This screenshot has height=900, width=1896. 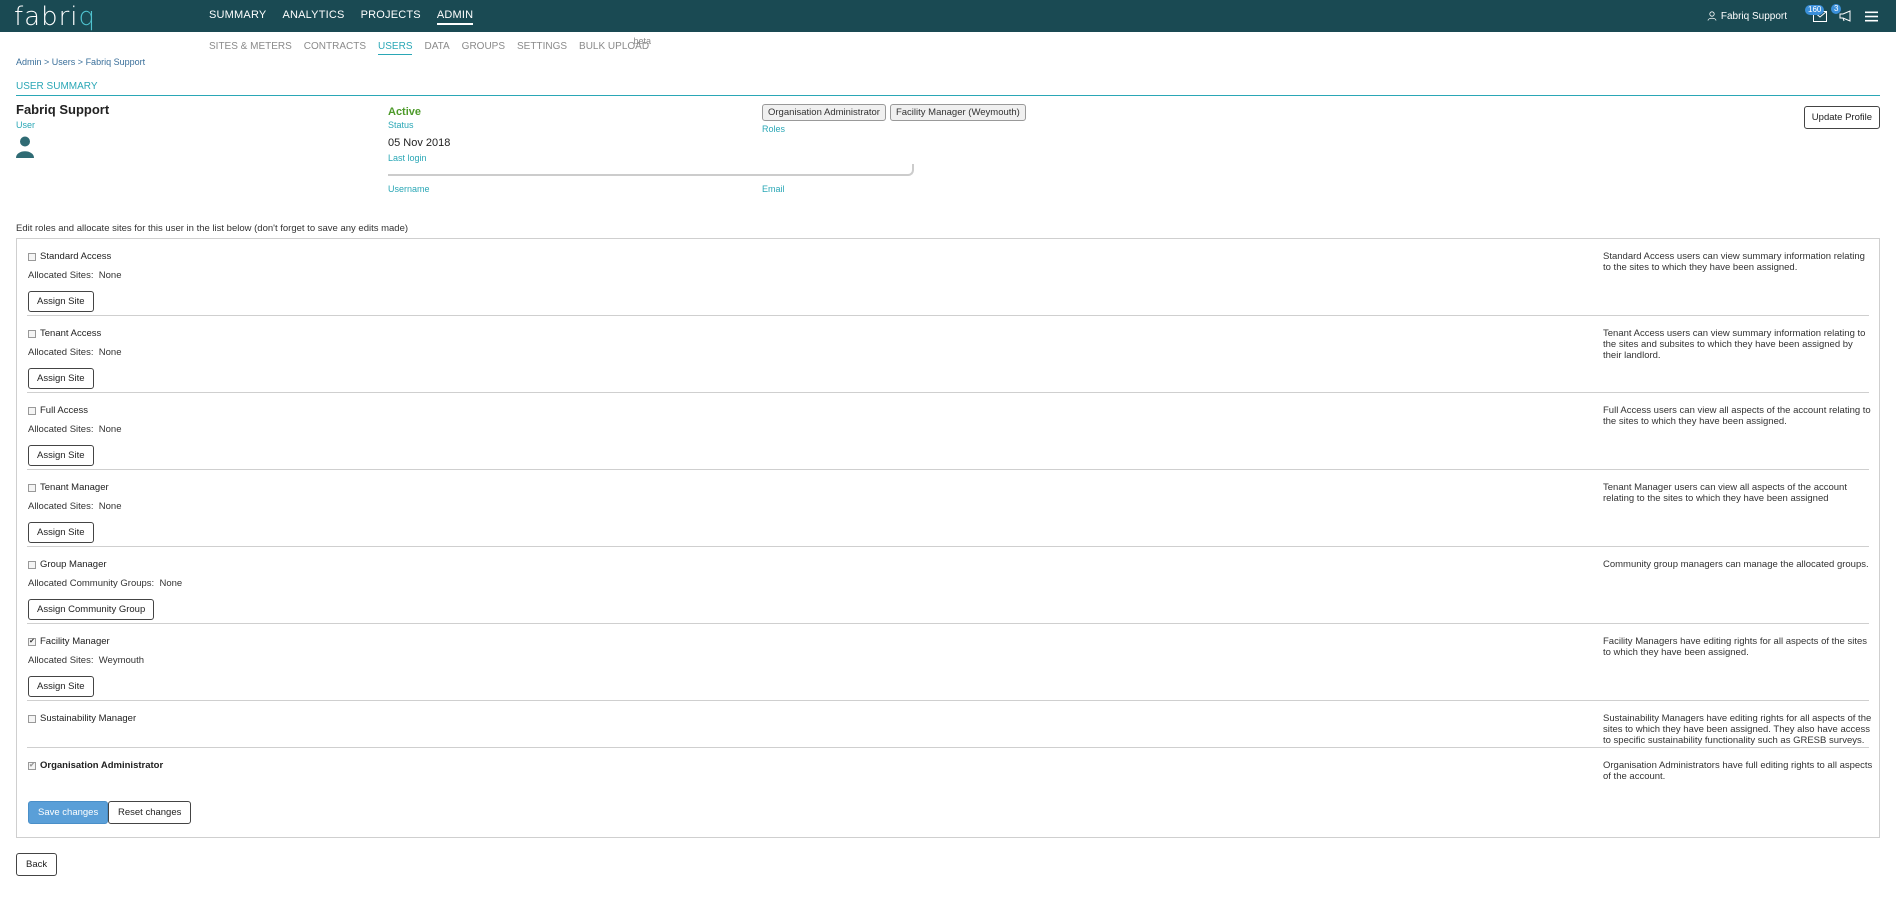 What do you see at coordinates (313, 16) in the screenshot?
I see `nav-analytics: ANALYTICS` at bounding box center [313, 16].